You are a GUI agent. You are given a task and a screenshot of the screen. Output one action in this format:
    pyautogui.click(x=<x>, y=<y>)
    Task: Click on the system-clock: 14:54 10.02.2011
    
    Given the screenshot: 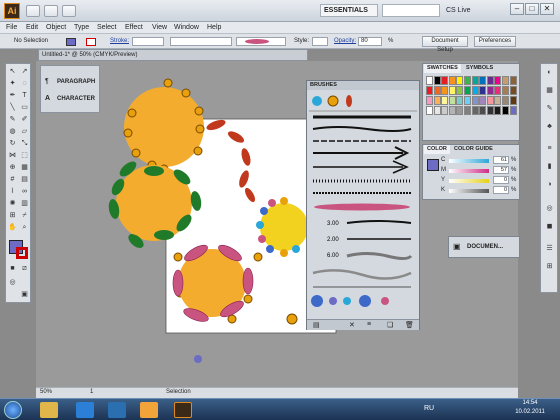 What is the action you would take?
    pyautogui.click(x=530, y=408)
    